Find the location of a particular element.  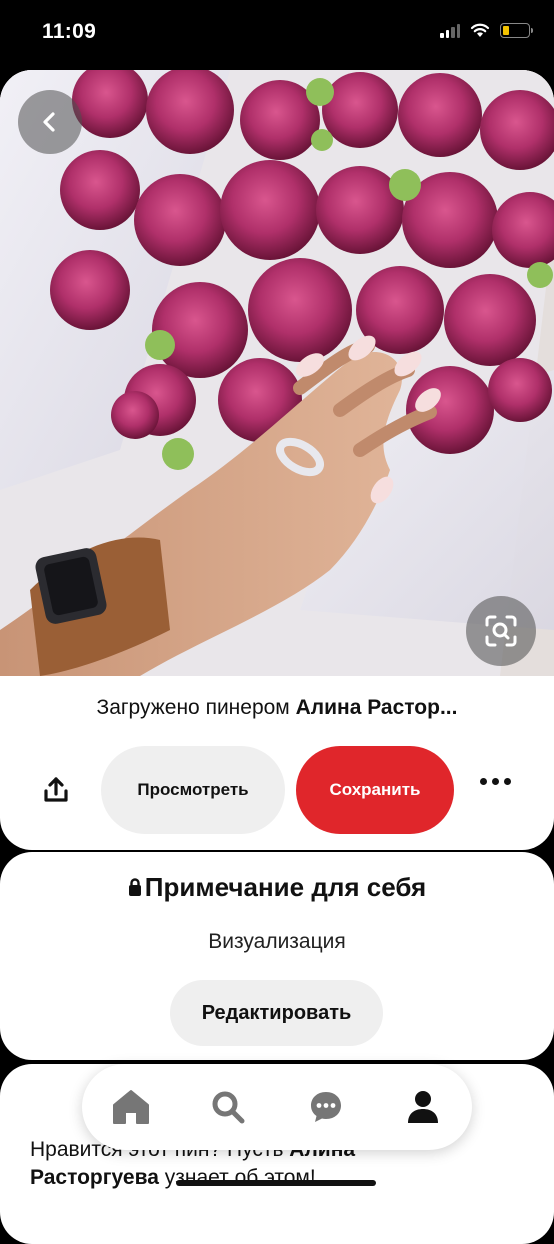

tab-search is located at coordinates (228, 1107).